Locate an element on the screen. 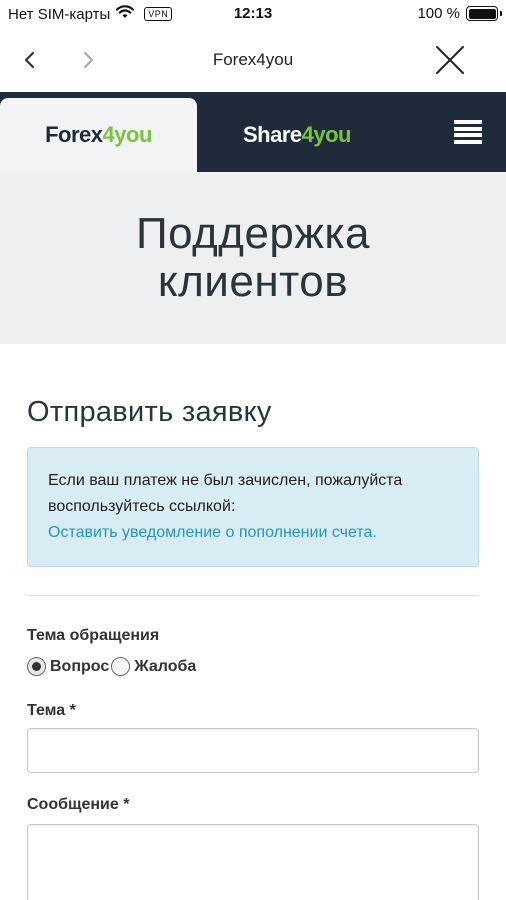 This screenshot has height=900, width=506. topic-type-label: Тема обращения is located at coordinates (93, 635).